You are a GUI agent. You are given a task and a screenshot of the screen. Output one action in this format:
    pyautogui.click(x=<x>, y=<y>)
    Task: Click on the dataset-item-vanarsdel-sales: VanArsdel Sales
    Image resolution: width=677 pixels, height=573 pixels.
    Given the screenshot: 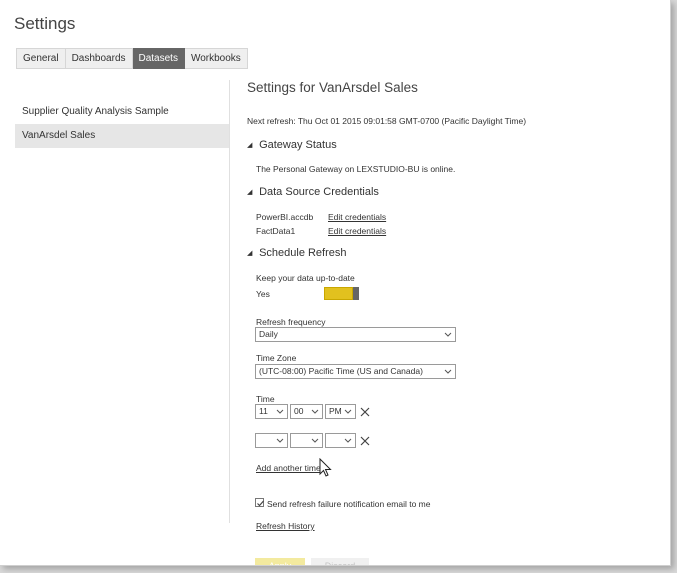 What is the action you would take?
    pyautogui.click(x=122, y=136)
    